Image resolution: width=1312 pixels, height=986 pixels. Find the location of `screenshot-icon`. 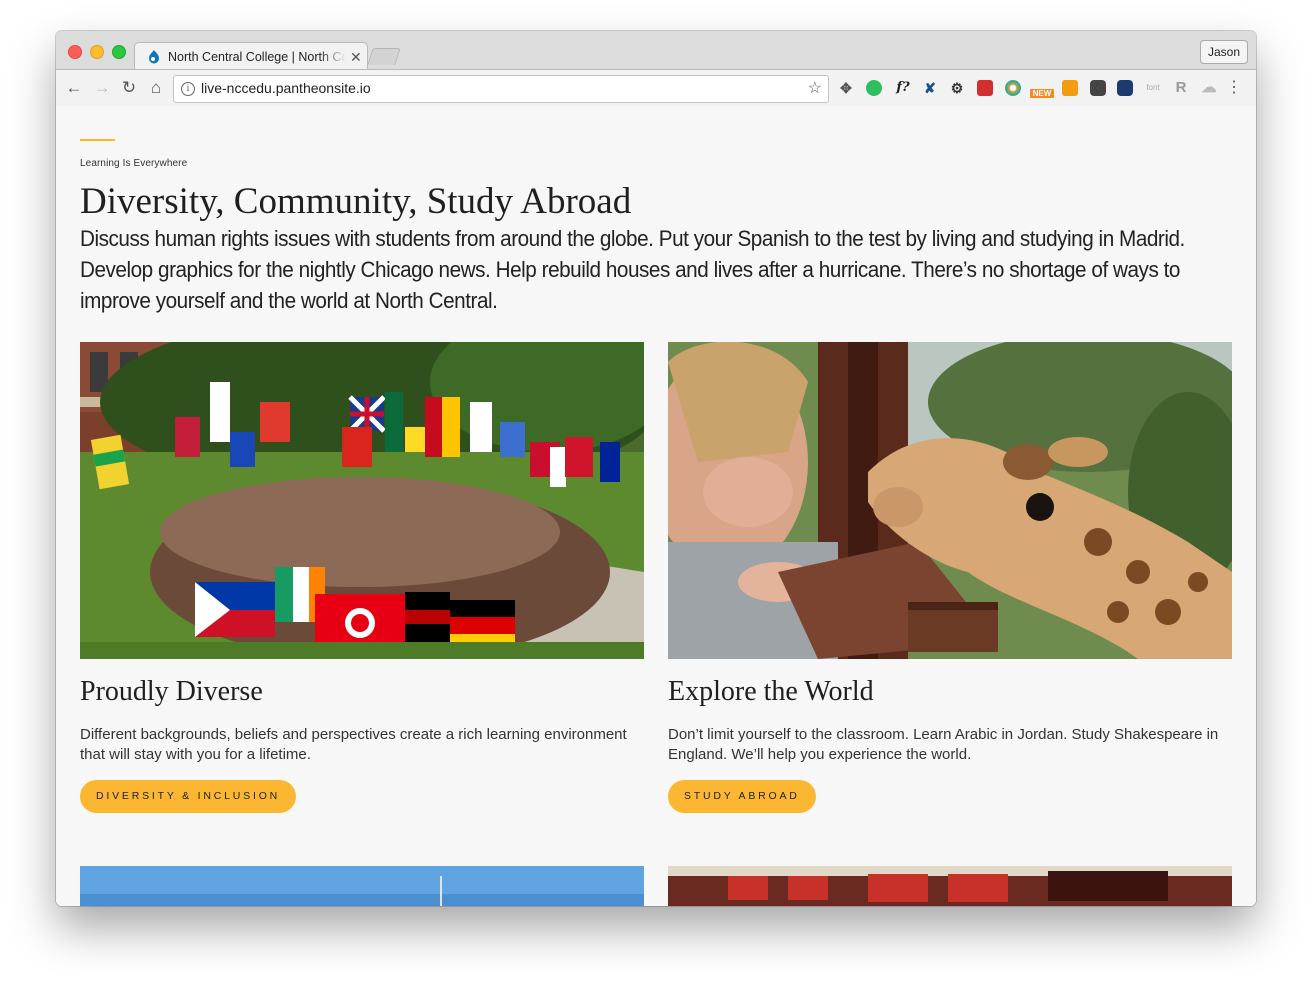

screenshot-icon is located at coordinates (1125, 88).